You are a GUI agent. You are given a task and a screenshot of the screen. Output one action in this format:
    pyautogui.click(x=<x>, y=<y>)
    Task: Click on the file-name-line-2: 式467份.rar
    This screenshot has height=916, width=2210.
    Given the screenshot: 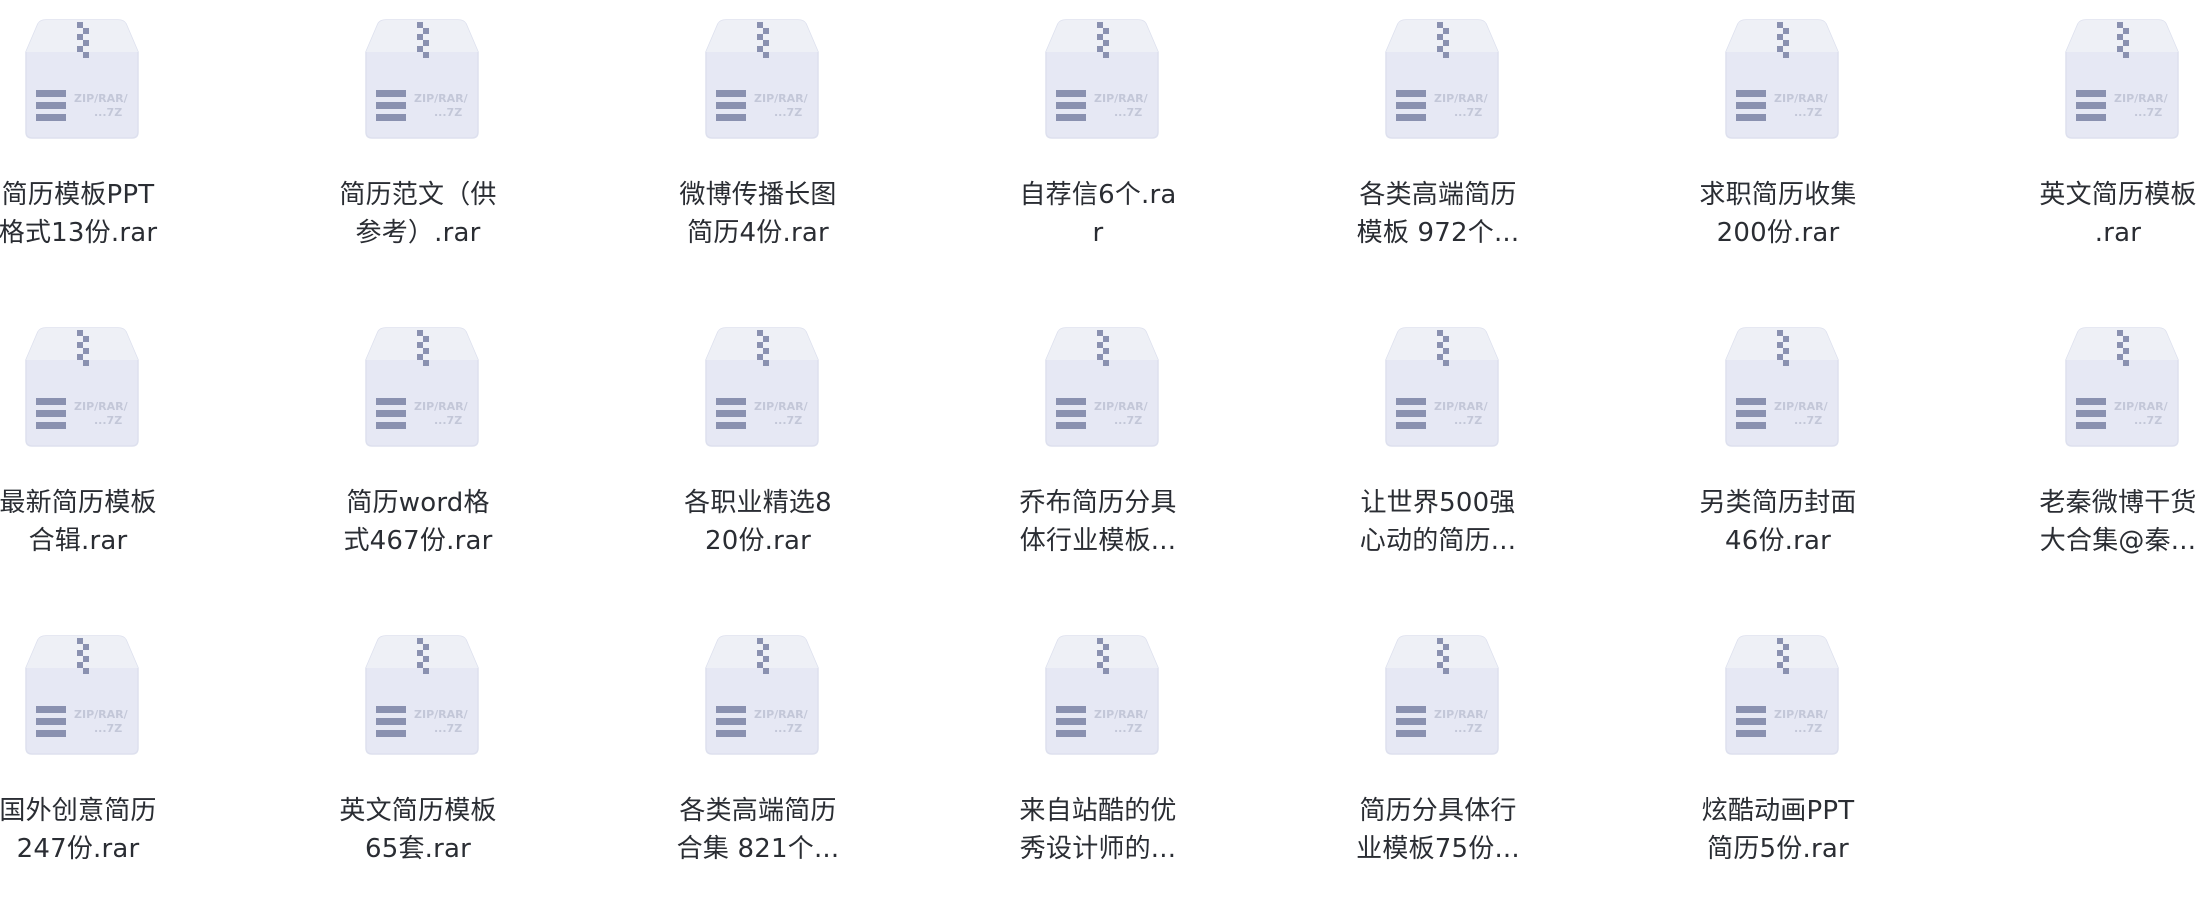 What is the action you would take?
    pyautogui.click(x=418, y=541)
    